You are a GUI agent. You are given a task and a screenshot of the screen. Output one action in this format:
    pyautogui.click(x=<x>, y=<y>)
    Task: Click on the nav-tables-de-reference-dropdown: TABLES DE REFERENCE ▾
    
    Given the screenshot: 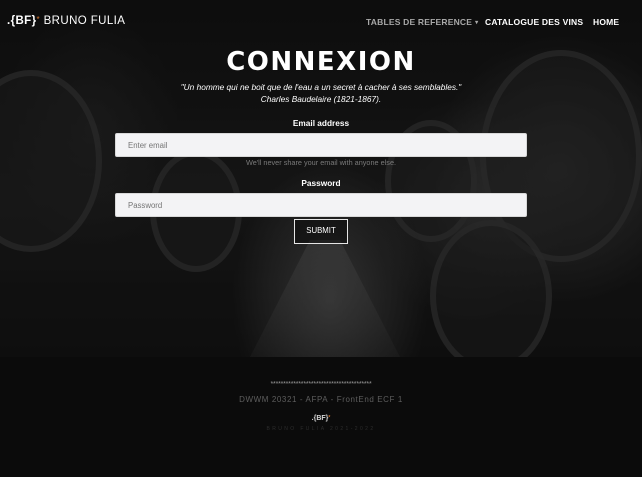 What is the action you would take?
    pyautogui.click(x=422, y=22)
    